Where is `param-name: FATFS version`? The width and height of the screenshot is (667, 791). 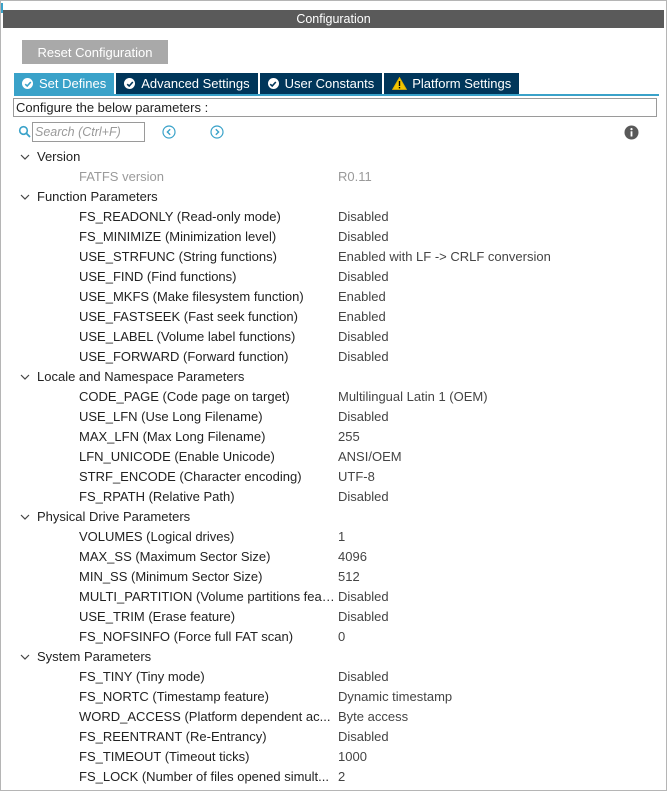
param-name: FATFS version is located at coordinates (122, 176).